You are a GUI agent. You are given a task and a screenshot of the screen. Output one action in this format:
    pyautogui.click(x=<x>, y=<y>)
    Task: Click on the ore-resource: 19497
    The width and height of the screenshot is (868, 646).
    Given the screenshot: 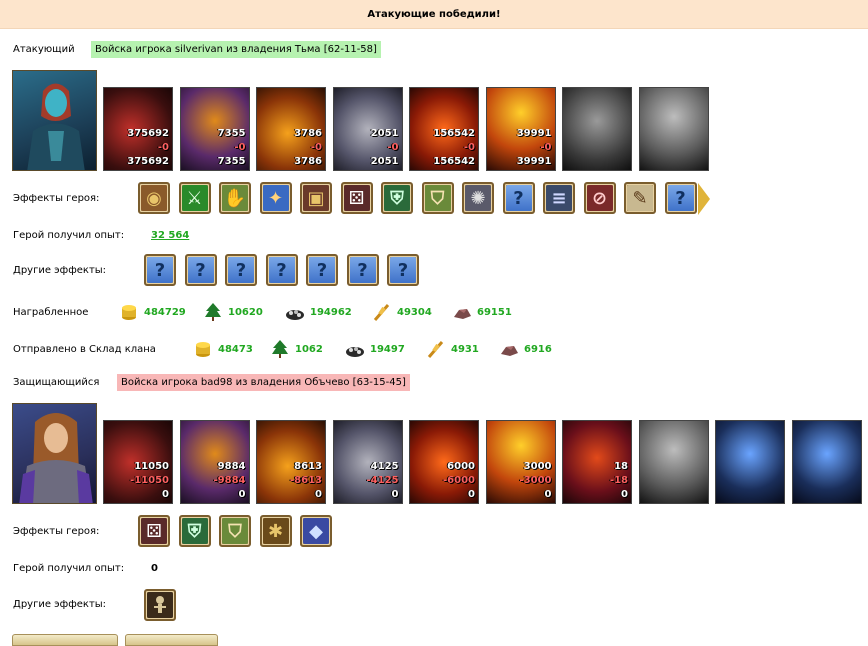 What is the action you would take?
    pyautogui.click(x=375, y=349)
    